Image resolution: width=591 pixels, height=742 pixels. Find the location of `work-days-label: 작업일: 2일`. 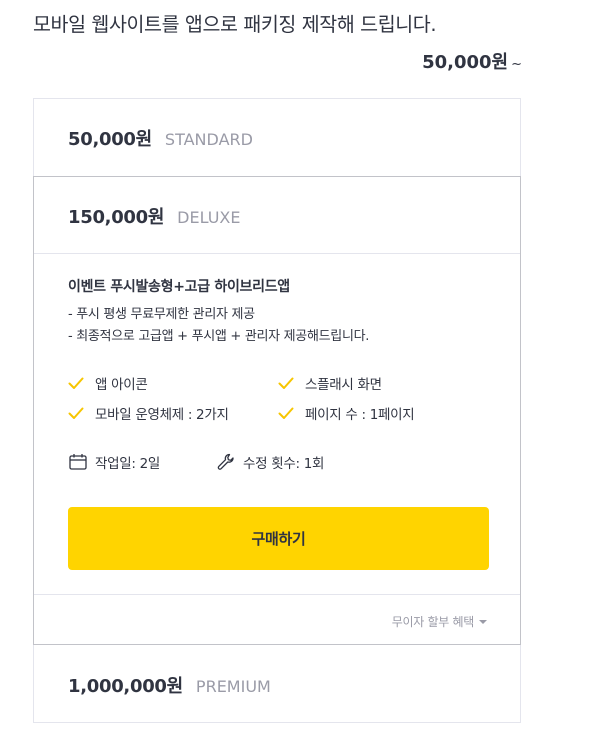

work-days-label: 작업일: 2일 is located at coordinates (128, 464).